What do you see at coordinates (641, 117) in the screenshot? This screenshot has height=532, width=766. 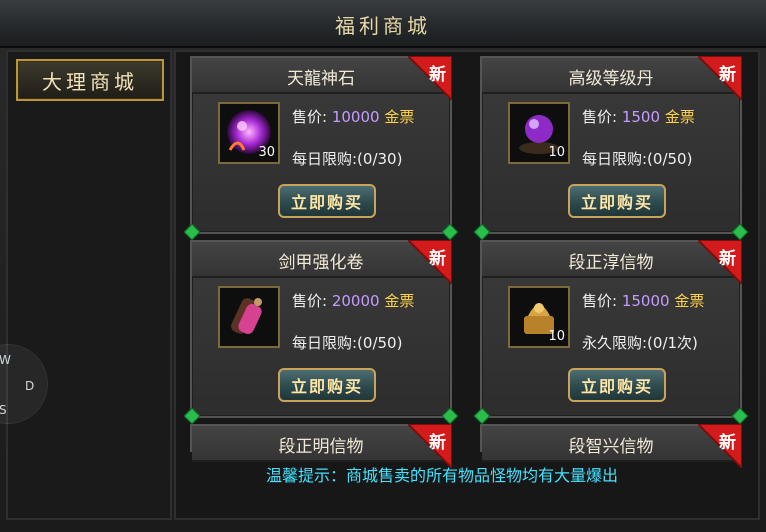 I see `price-value: 1500` at bounding box center [641, 117].